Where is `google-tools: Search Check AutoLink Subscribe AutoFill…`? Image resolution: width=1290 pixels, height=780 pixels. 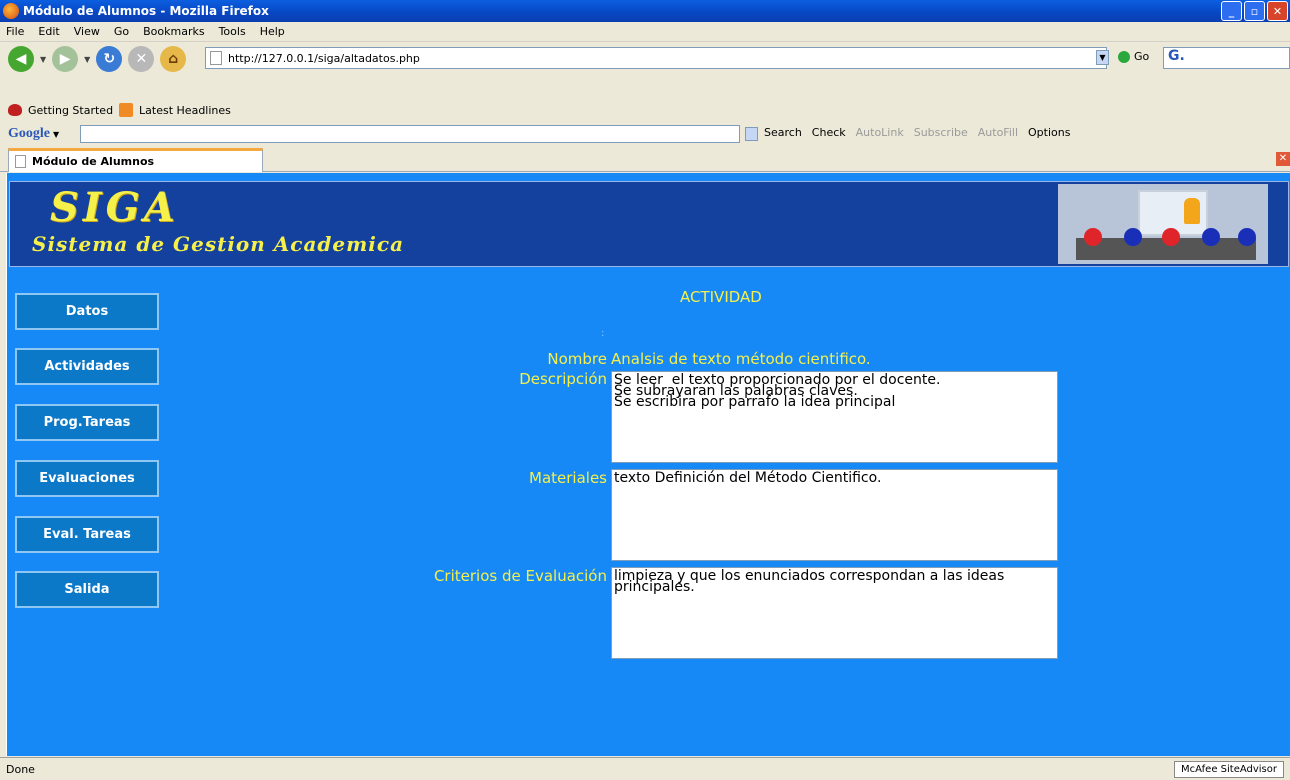 google-tools: Search Check AutoLink Subscribe AutoFill… is located at coordinates (917, 132).